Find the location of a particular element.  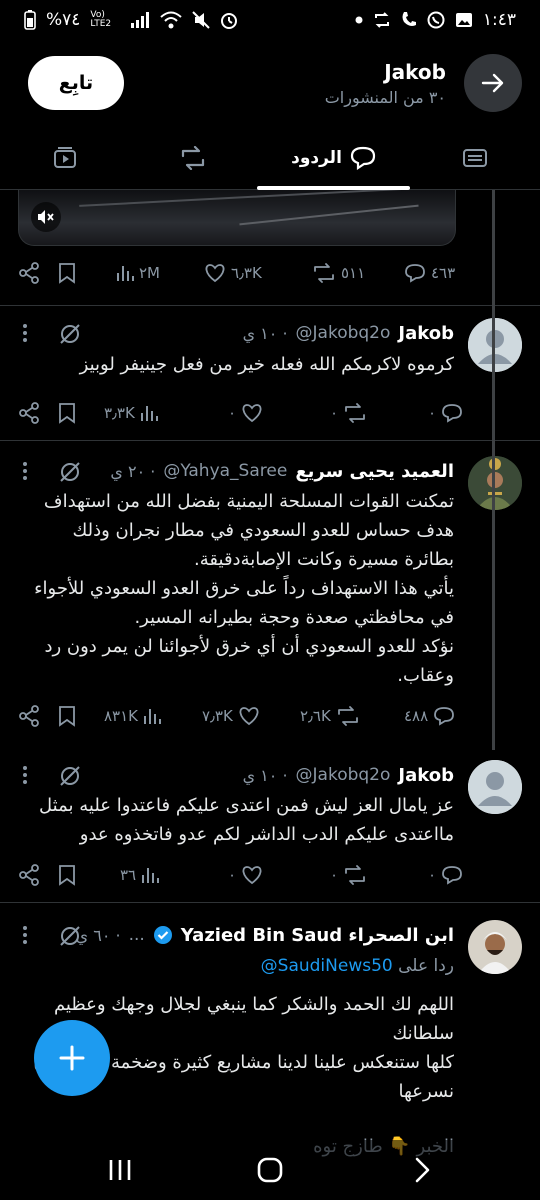

post-actions: ٣٫٣K ٠ ٠ ٠ is located at coordinates (235, 413).